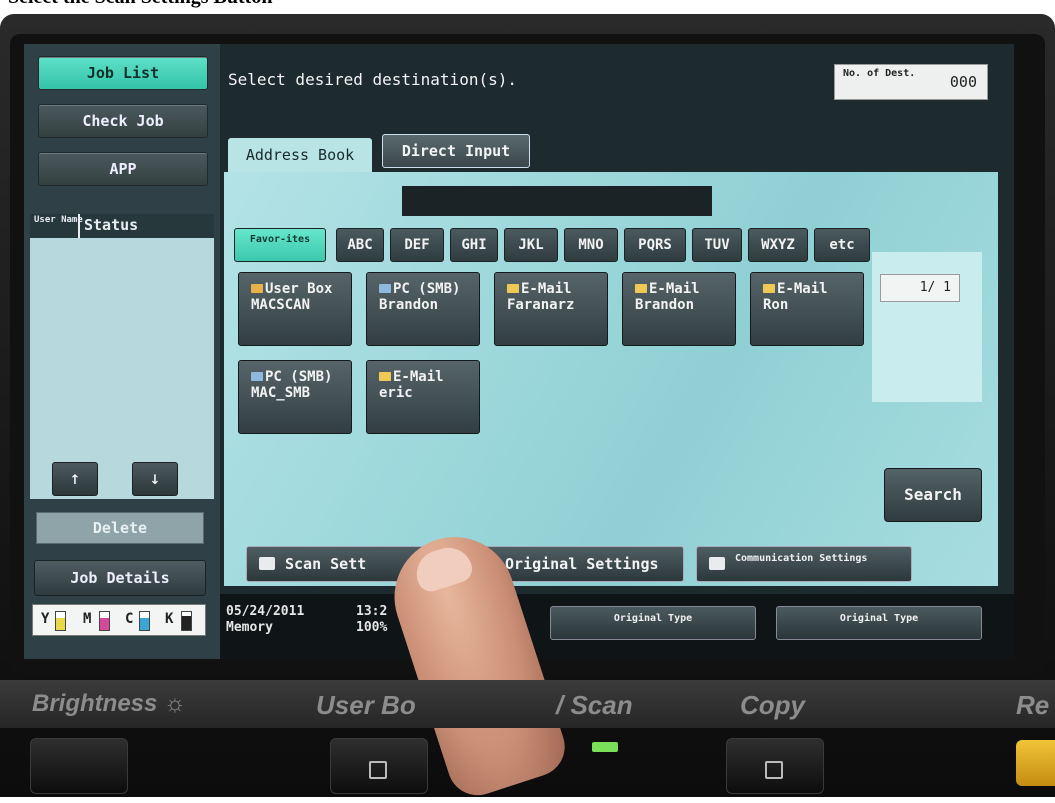  Describe the element at coordinates (372, 611) in the screenshot. I see `time-label: 13:2` at that location.